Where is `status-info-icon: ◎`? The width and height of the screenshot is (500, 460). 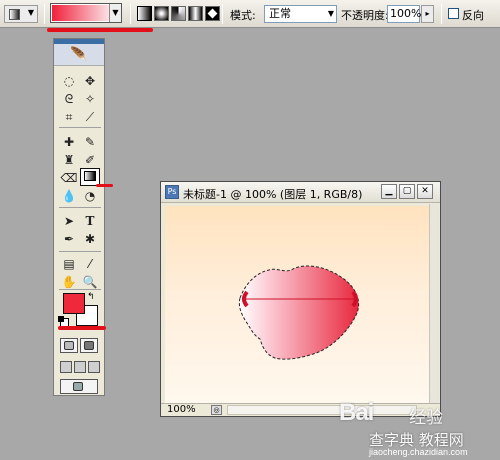 status-info-icon: ◎ is located at coordinates (216, 410).